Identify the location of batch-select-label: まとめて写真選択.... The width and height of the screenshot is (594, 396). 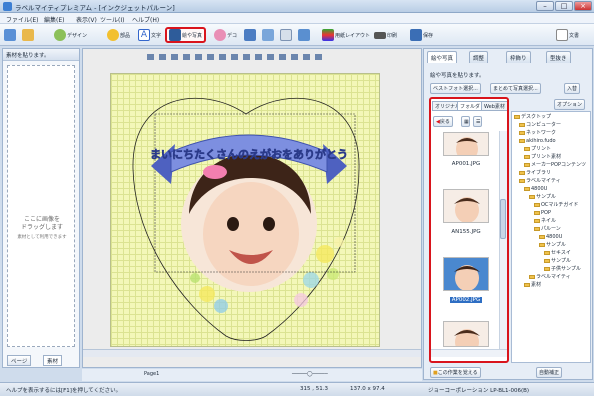
(515, 89).